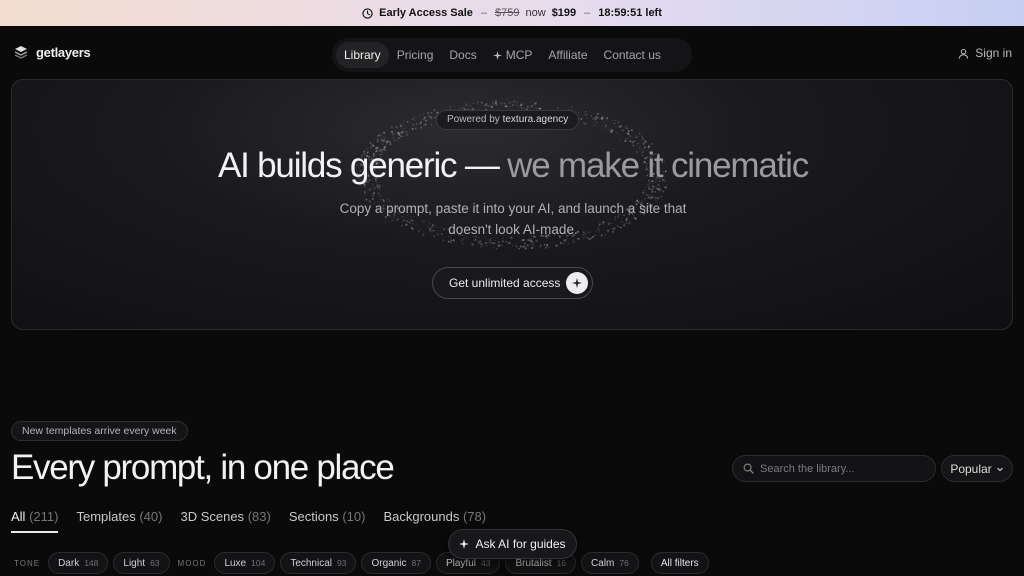  I want to click on search-input, so click(845, 468).